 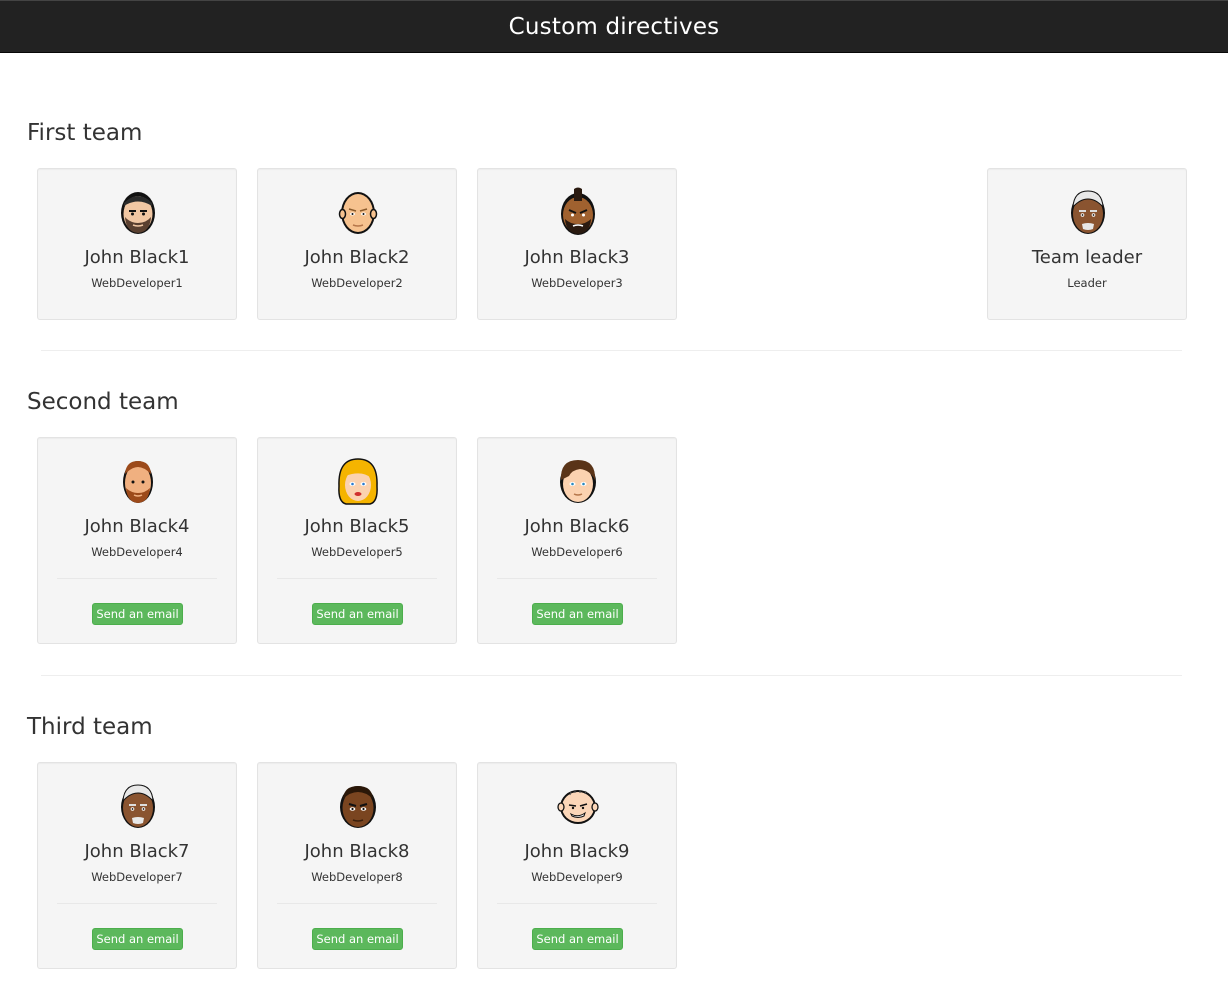 What do you see at coordinates (103, 402) in the screenshot?
I see `team-title-second: Second team` at bounding box center [103, 402].